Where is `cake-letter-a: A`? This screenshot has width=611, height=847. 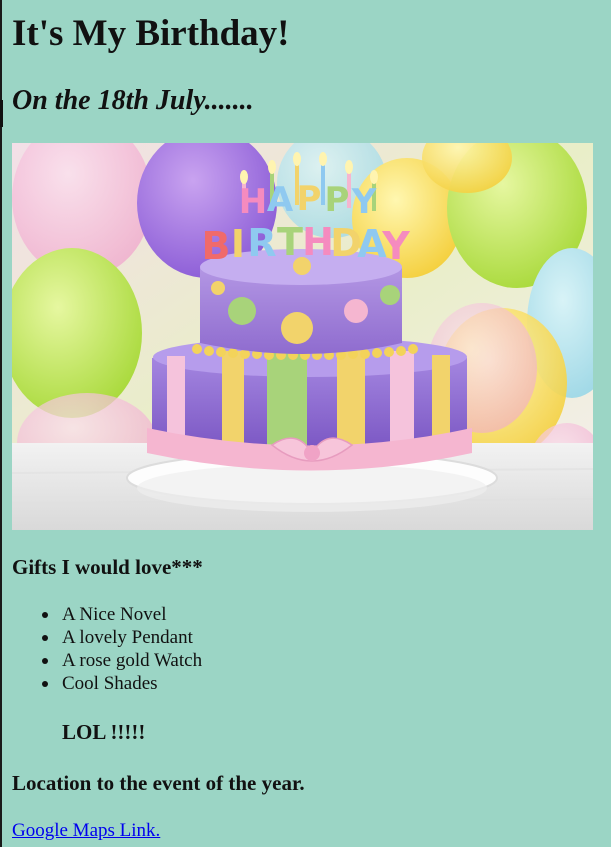 cake-letter-a: A is located at coordinates (280, 200).